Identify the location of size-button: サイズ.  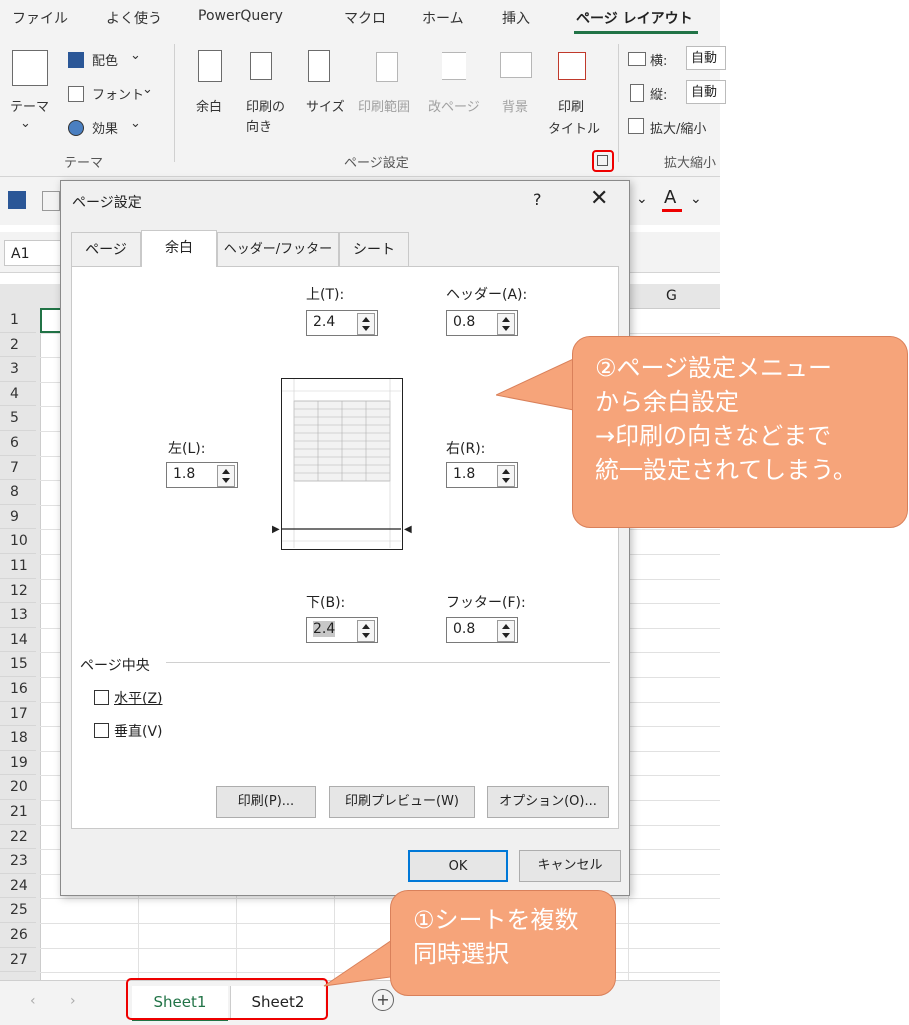
(325, 105).